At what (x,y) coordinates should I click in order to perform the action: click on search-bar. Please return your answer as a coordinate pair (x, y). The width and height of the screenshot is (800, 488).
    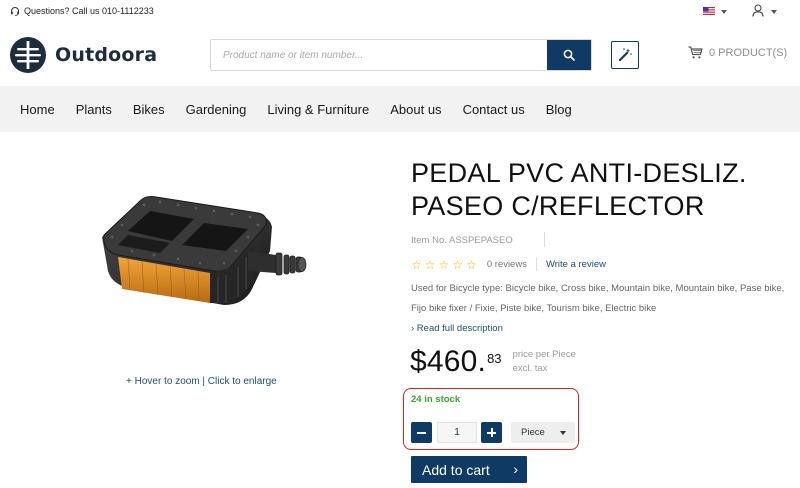
    Looking at the image, I should click on (401, 55).